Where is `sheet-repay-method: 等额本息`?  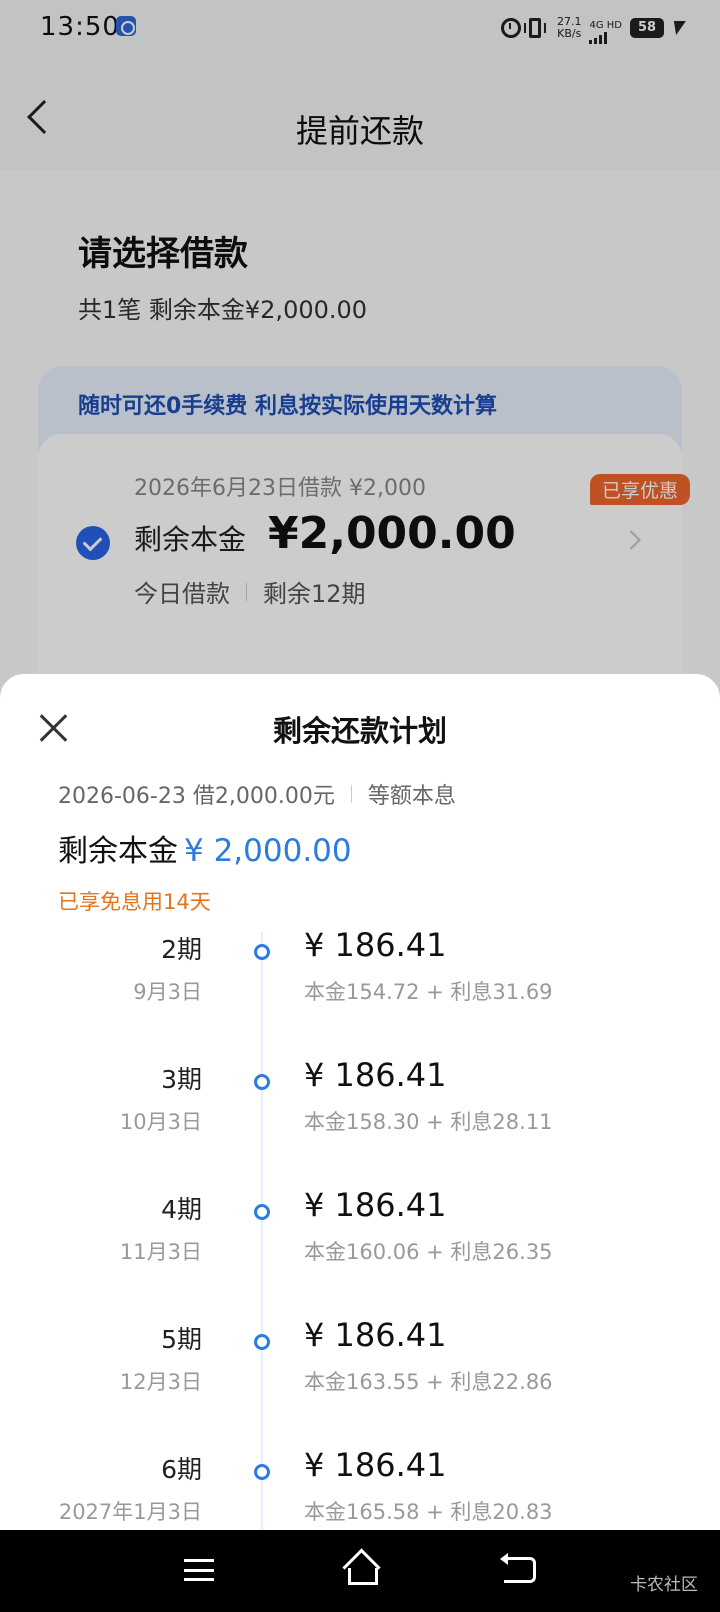 sheet-repay-method: 等额本息 is located at coordinates (411, 796).